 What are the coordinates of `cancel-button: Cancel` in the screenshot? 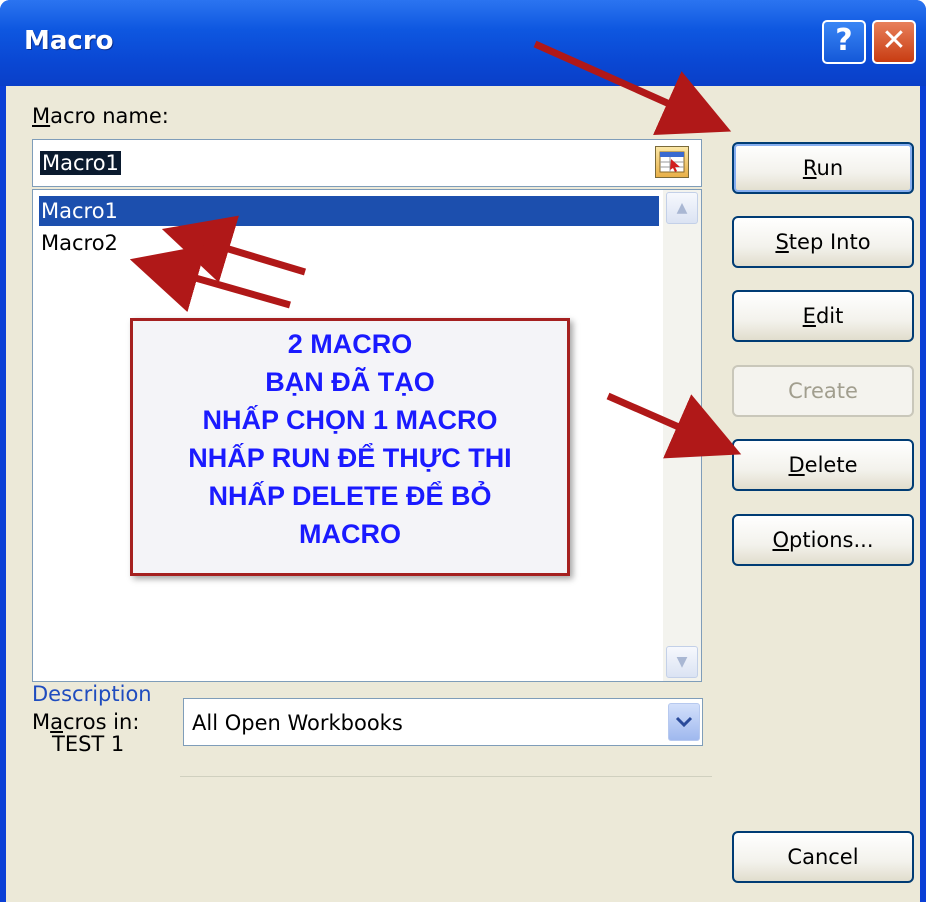 It's located at (823, 857).